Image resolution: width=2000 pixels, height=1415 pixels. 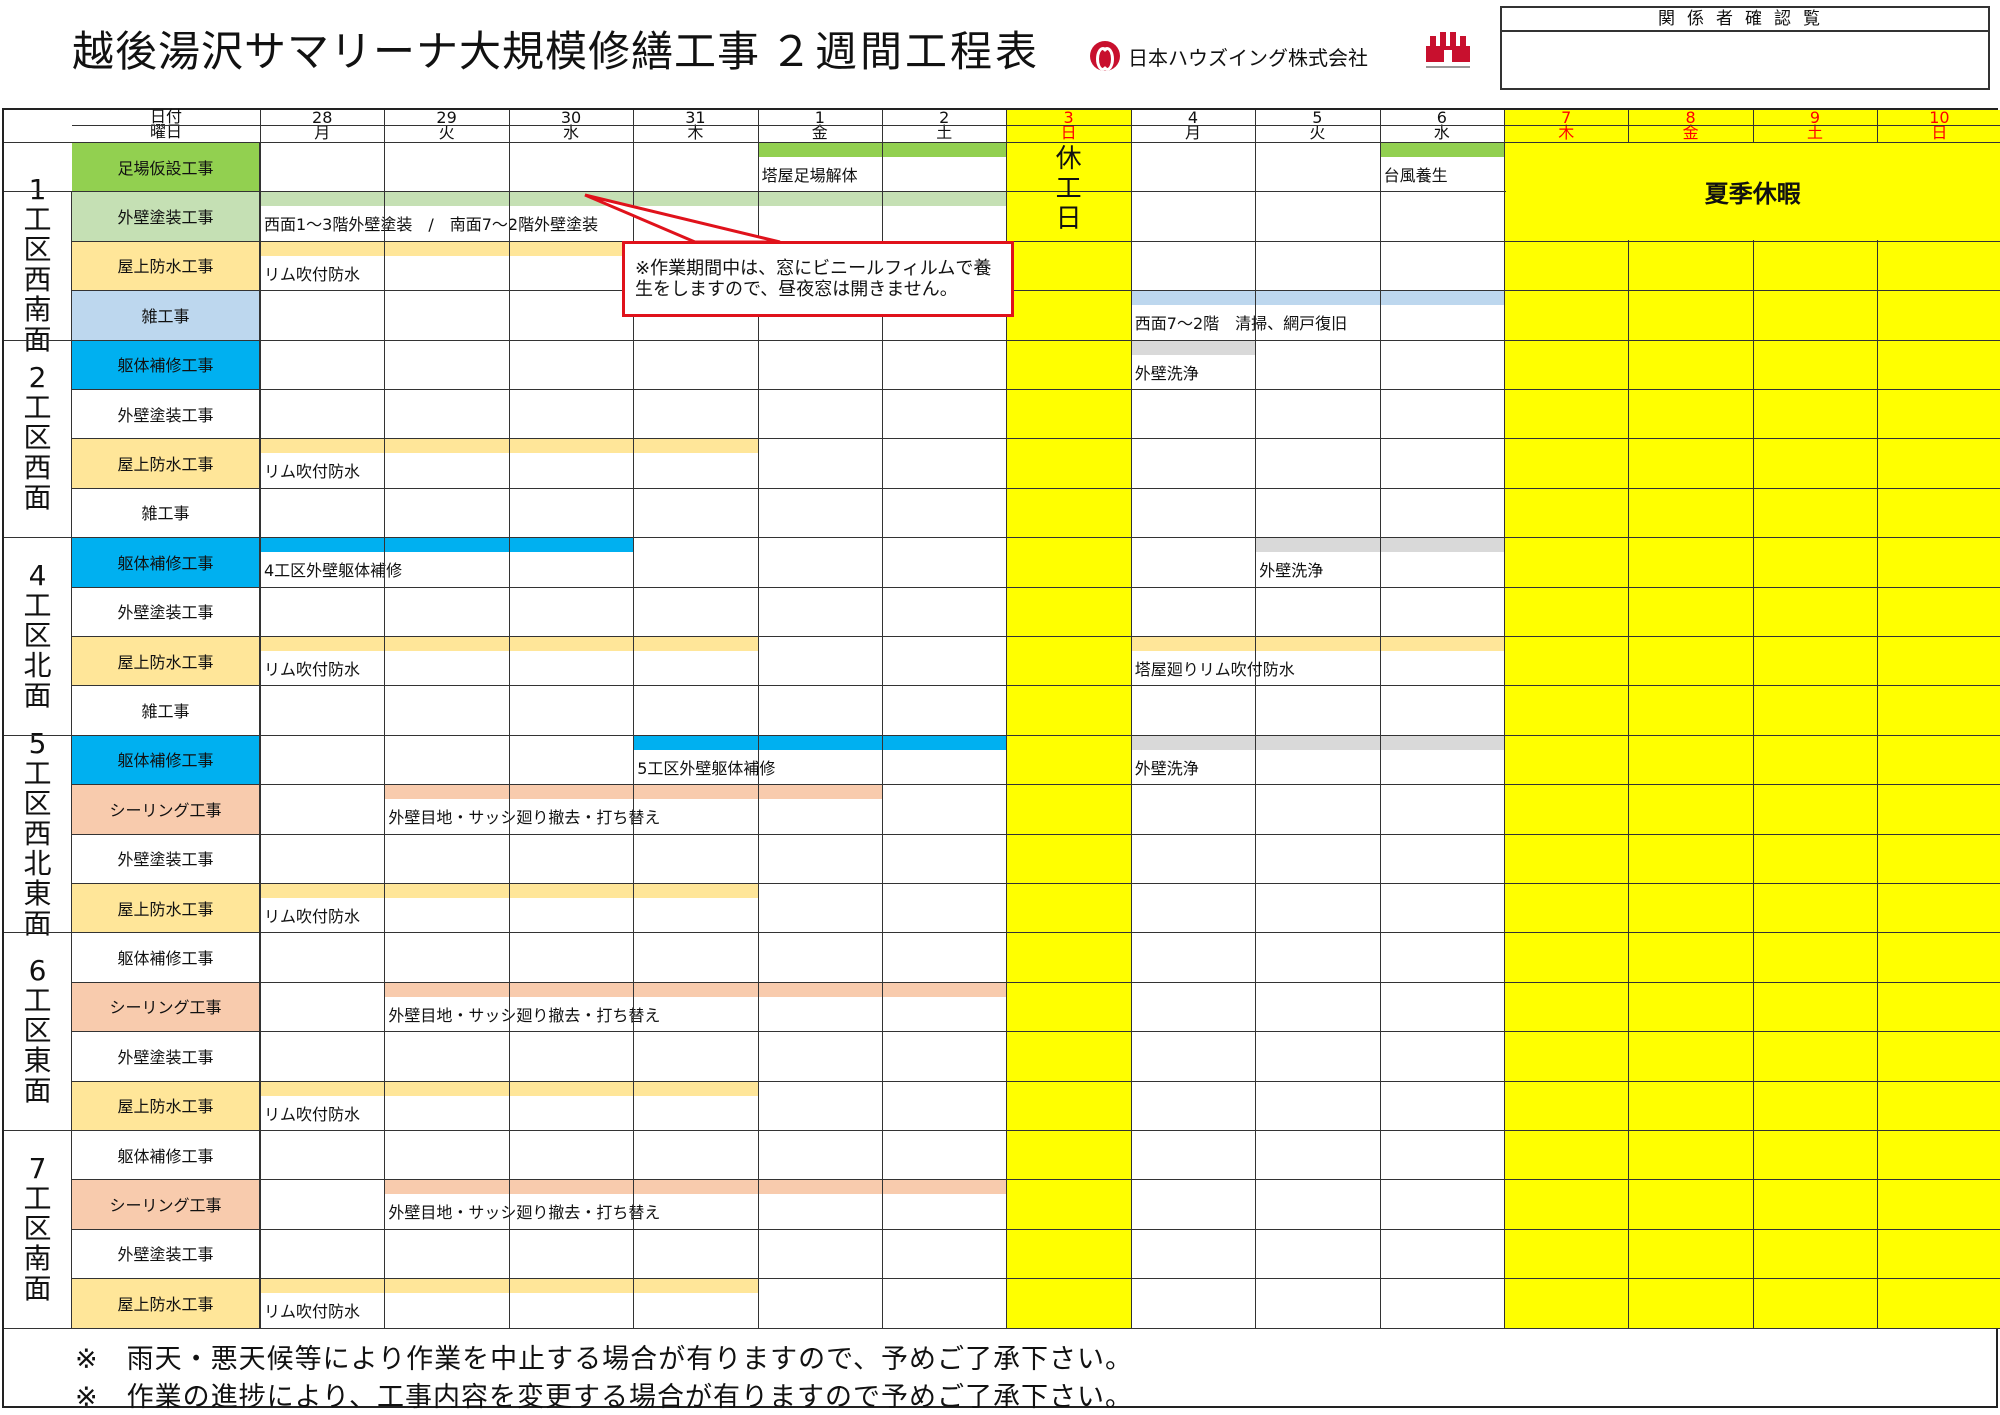 I want to click on page-title: 越後湯沢サマリーナ大規模修繕工事, so click(x=416, y=51).